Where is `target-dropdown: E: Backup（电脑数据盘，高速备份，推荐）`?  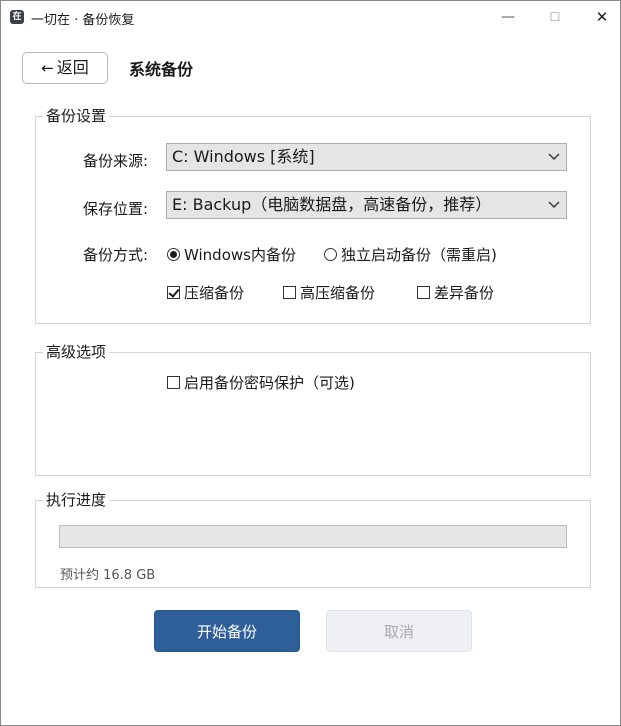 target-dropdown: E: Backup（电脑数据盘，高速备份，推荐） is located at coordinates (366, 205).